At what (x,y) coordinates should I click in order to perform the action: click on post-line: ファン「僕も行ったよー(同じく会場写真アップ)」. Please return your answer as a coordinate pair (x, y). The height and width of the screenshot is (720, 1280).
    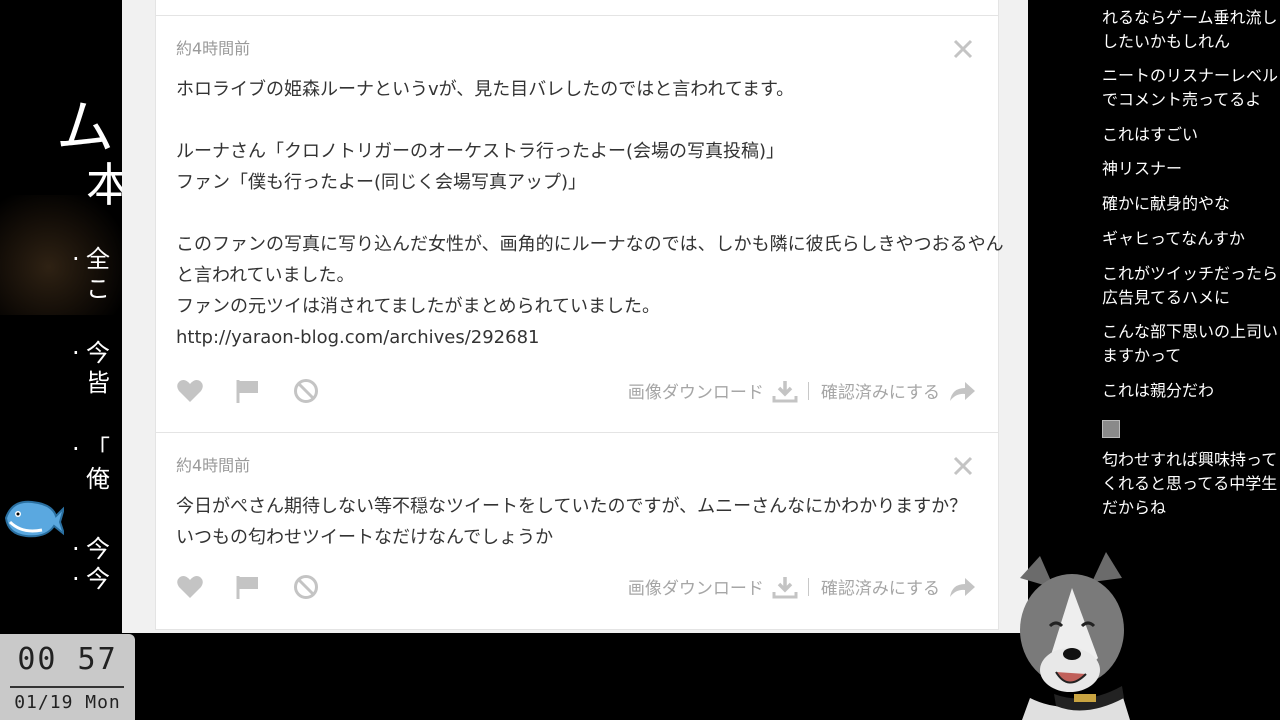
    Looking at the image, I should click on (381, 182).